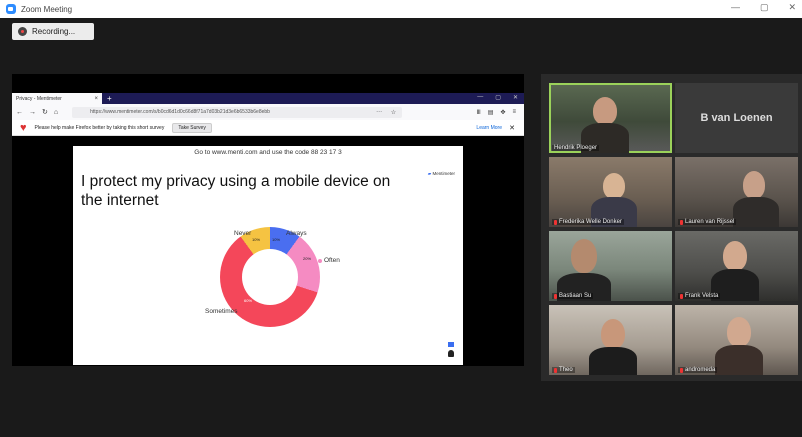 Image resolution: width=802 pixels, height=437 pixels. What do you see at coordinates (699, 296) in the screenshot?
I see `participant-name-label: Frank Velsta` at bounding box center [699, 296].